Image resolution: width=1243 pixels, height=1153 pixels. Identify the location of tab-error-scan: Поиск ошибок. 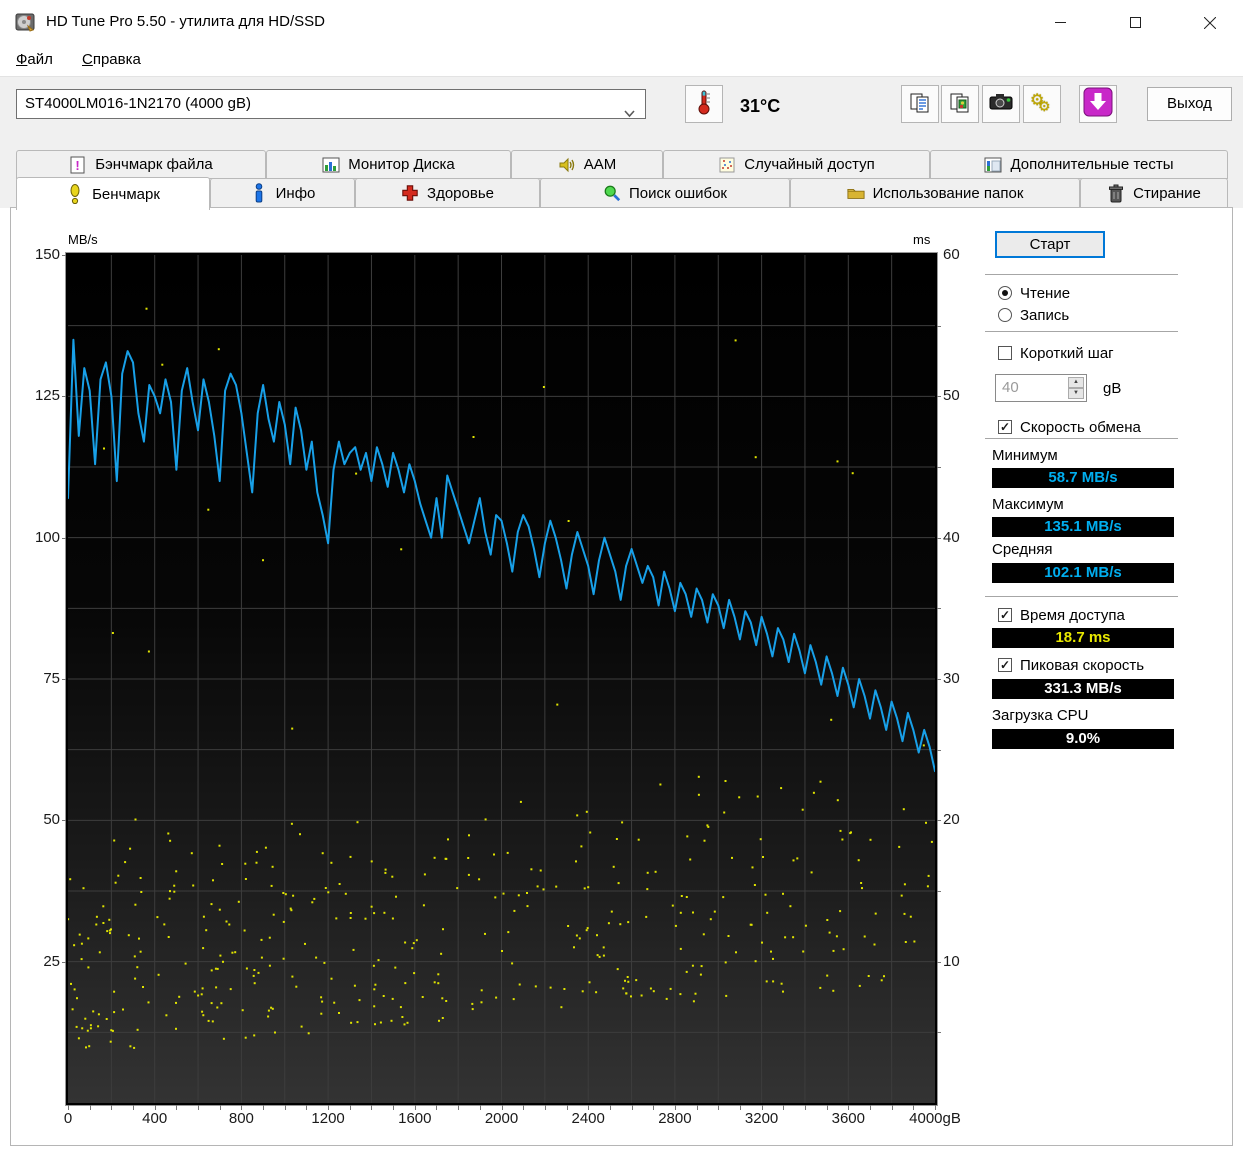
(665, 193).